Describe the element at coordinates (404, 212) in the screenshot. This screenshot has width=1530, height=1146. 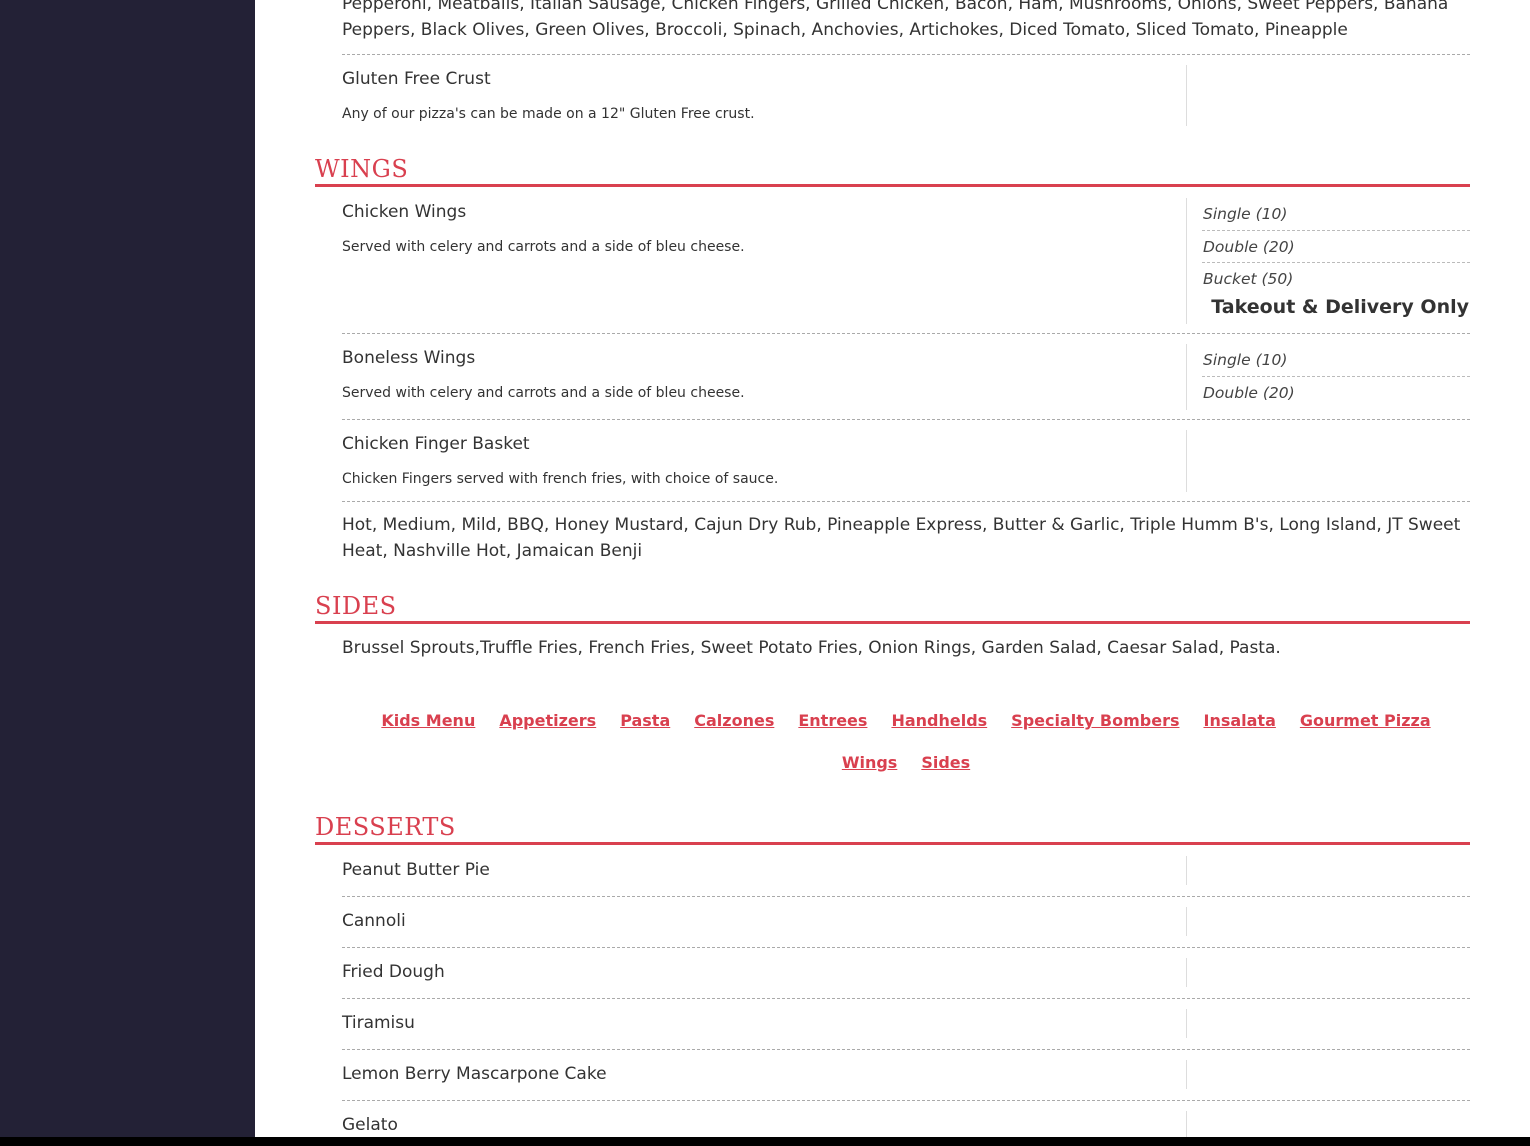
I see `menu-item-name: Chicken Wings` at that location.